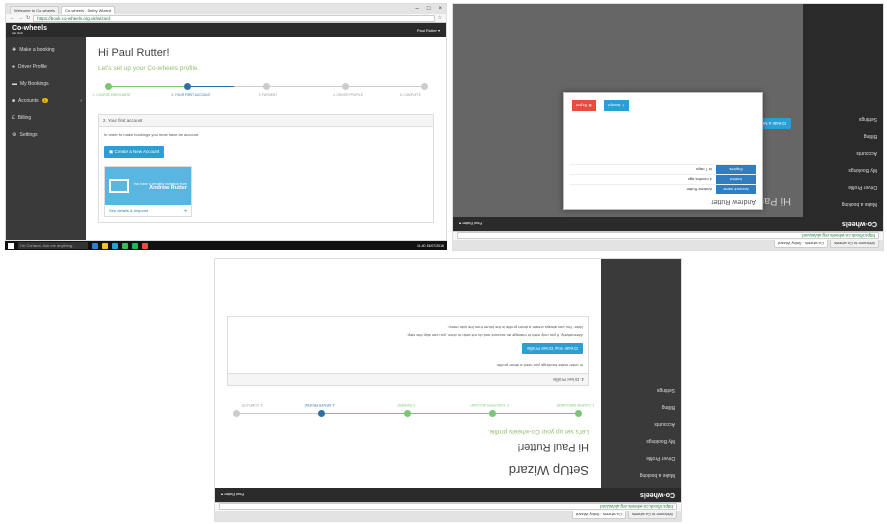 This screenshot has height=524, width=887. I want to click on window-controls: – □ ×, so click(431, 9).